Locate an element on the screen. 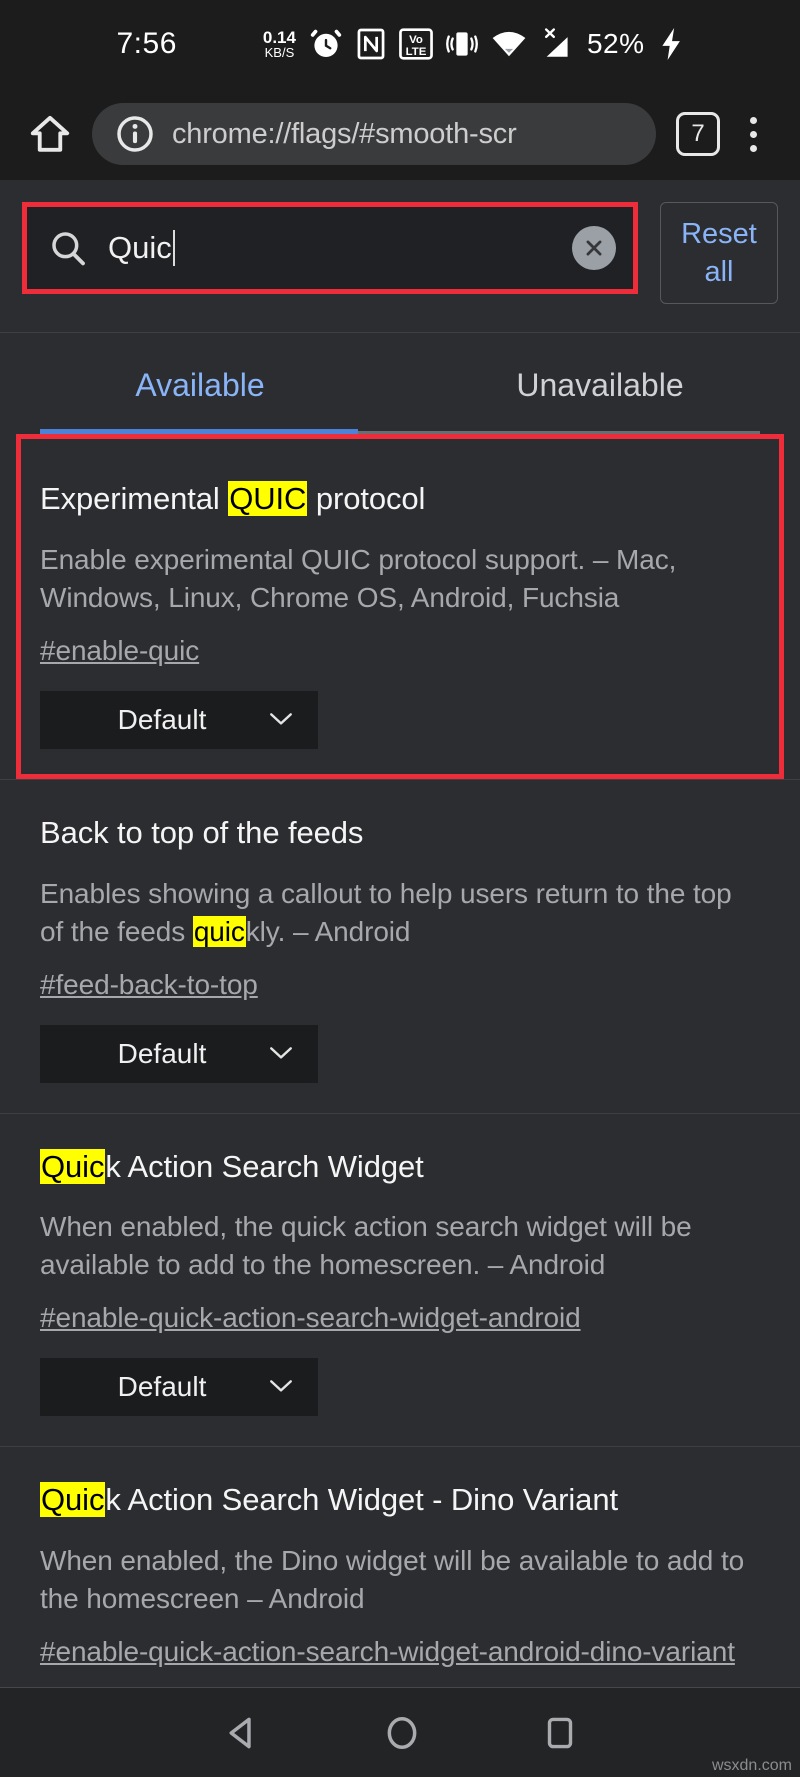  flag-title: Experimental QUIC protocol is located at coordinates (233, 498).